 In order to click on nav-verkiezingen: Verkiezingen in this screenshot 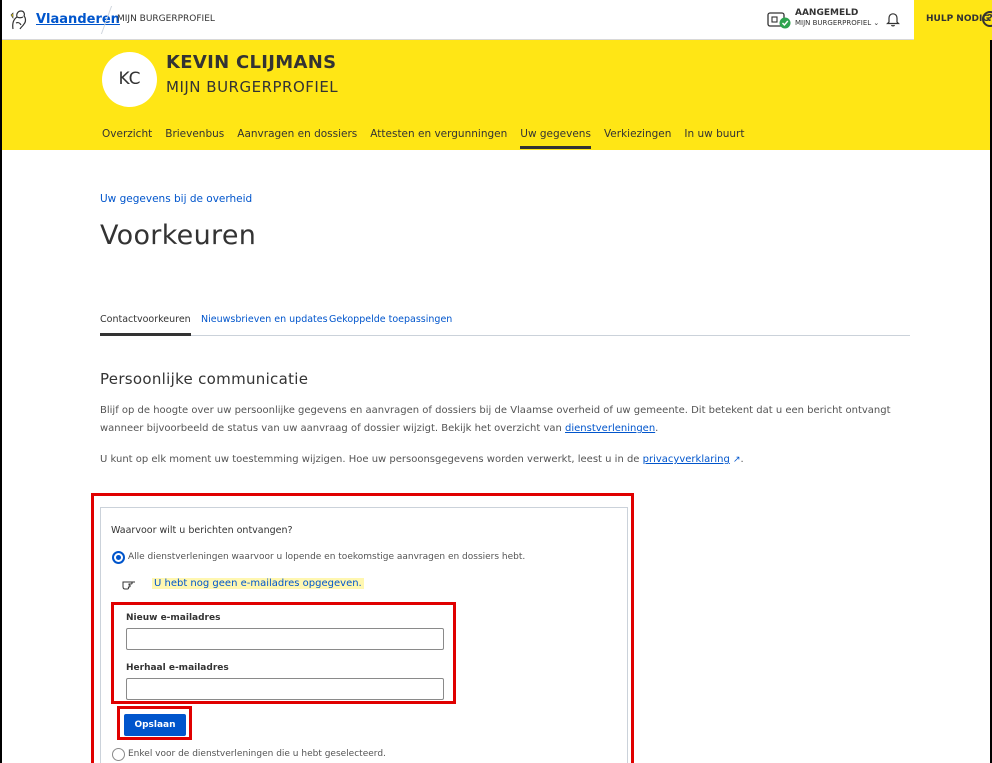, I will do `click(637, 134)`.